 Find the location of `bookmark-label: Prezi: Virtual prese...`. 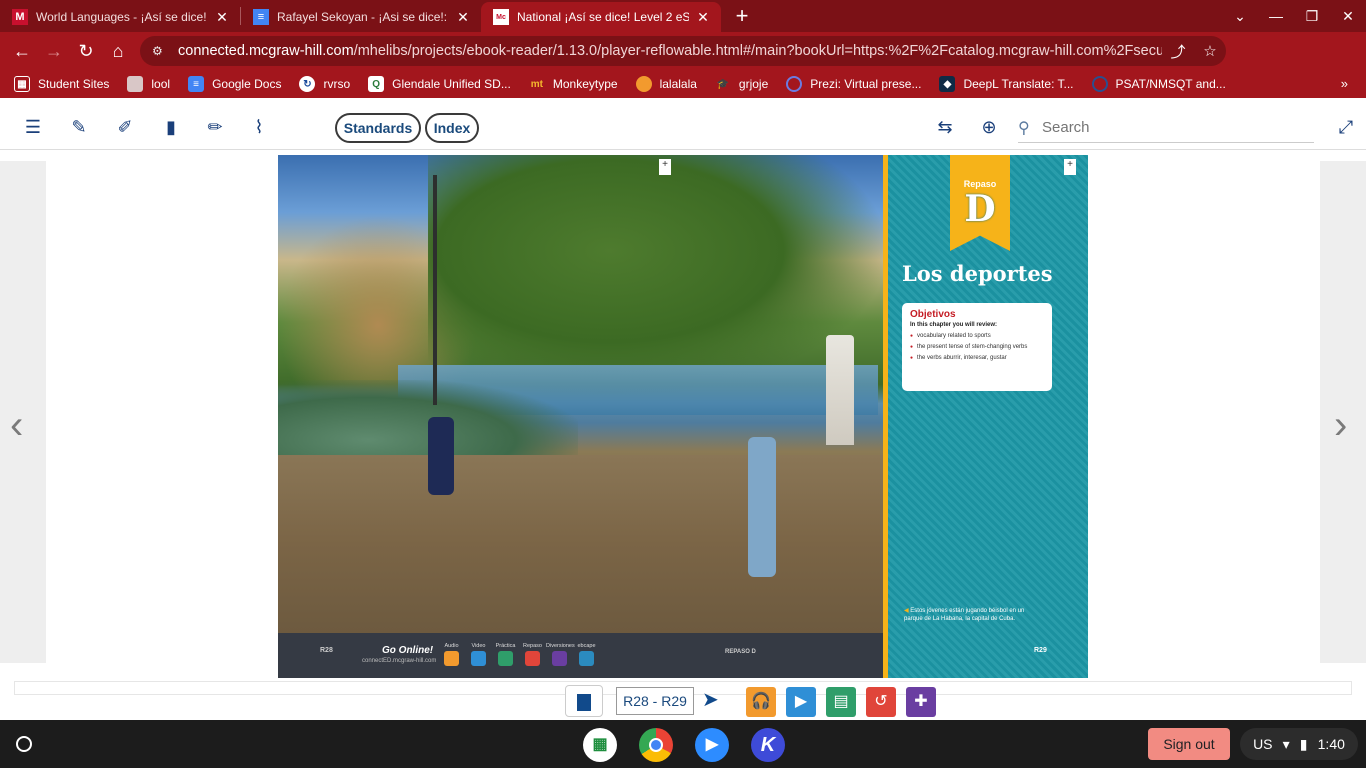

bookmark-label: Prezi: Virtual prese... is located at coordinates (866, 84).